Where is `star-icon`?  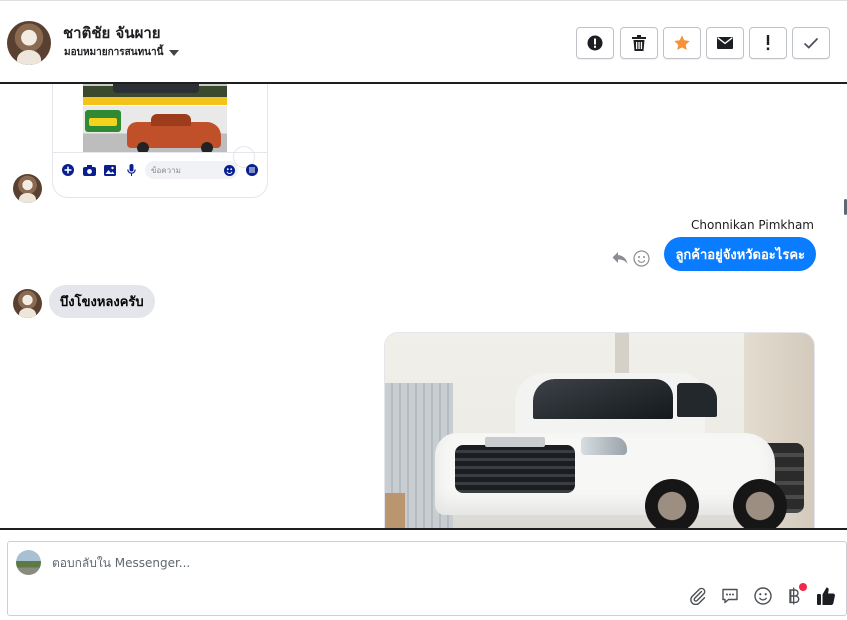
star-icon is located at coordinates (682, 43).